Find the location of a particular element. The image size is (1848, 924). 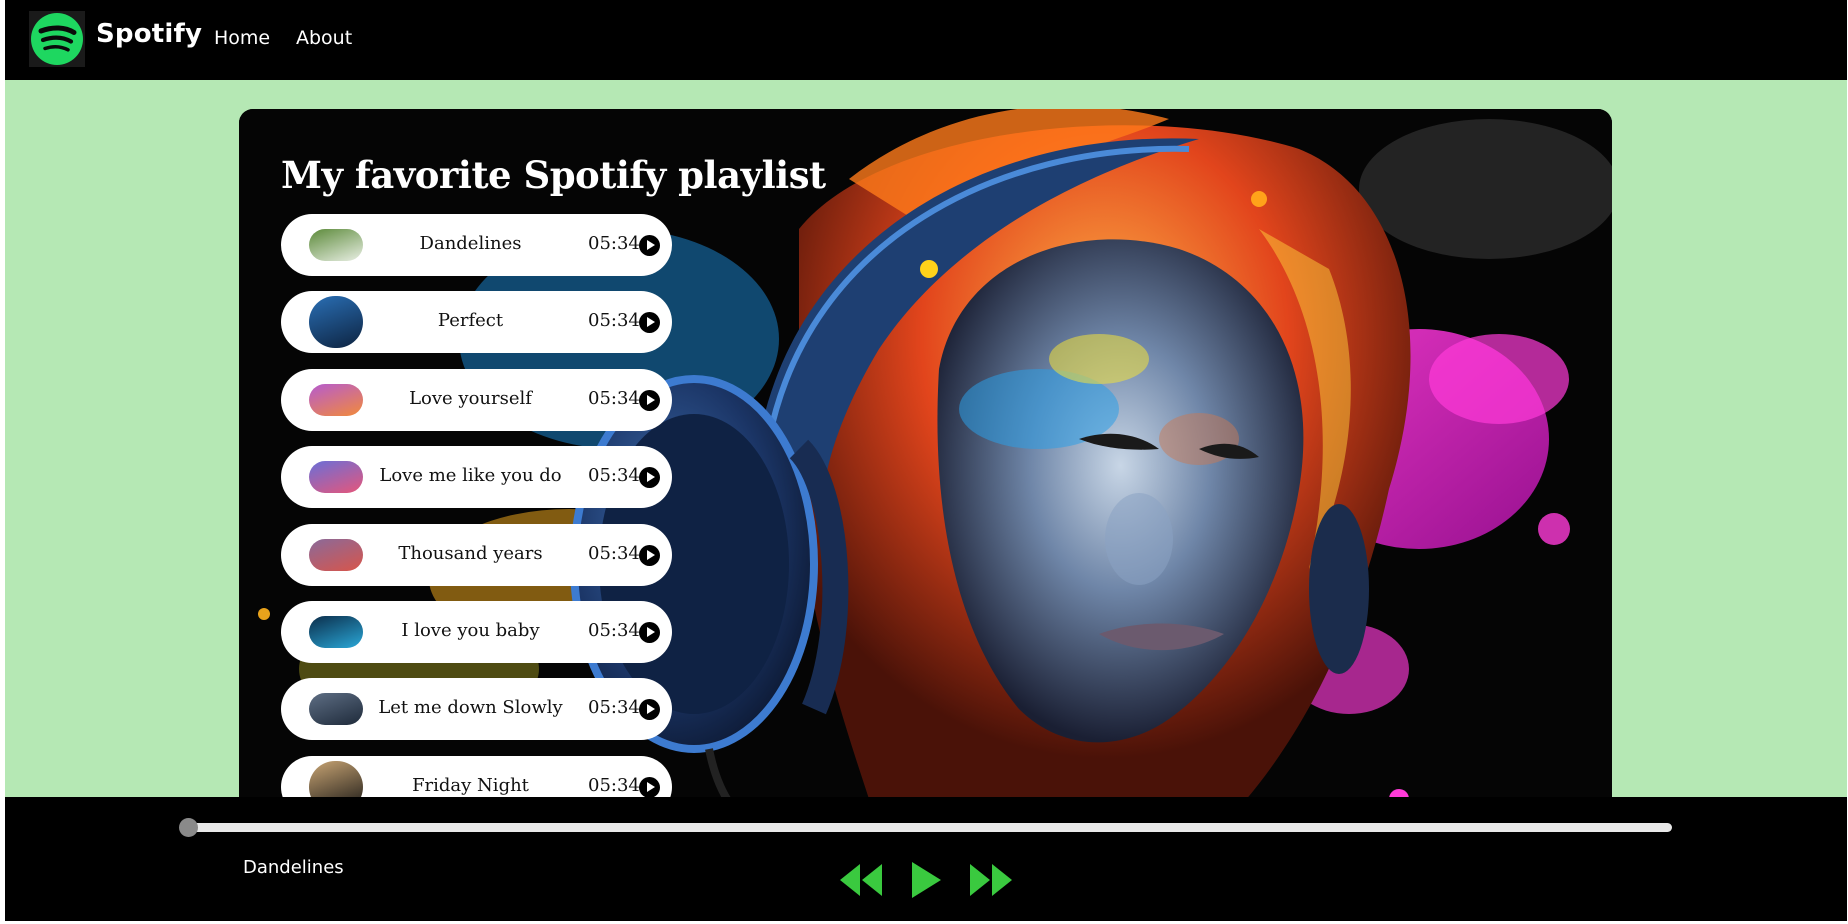

song-title: Let me down Slowly is located at coordinates (470, 708).